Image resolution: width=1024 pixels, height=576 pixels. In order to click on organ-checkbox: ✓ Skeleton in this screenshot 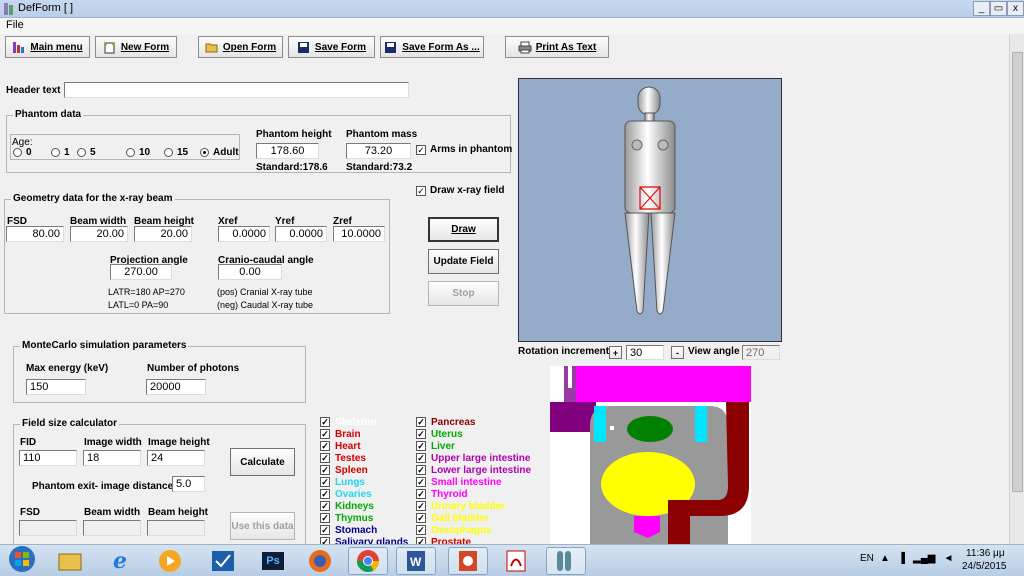, I will do `click(367, 422)`.